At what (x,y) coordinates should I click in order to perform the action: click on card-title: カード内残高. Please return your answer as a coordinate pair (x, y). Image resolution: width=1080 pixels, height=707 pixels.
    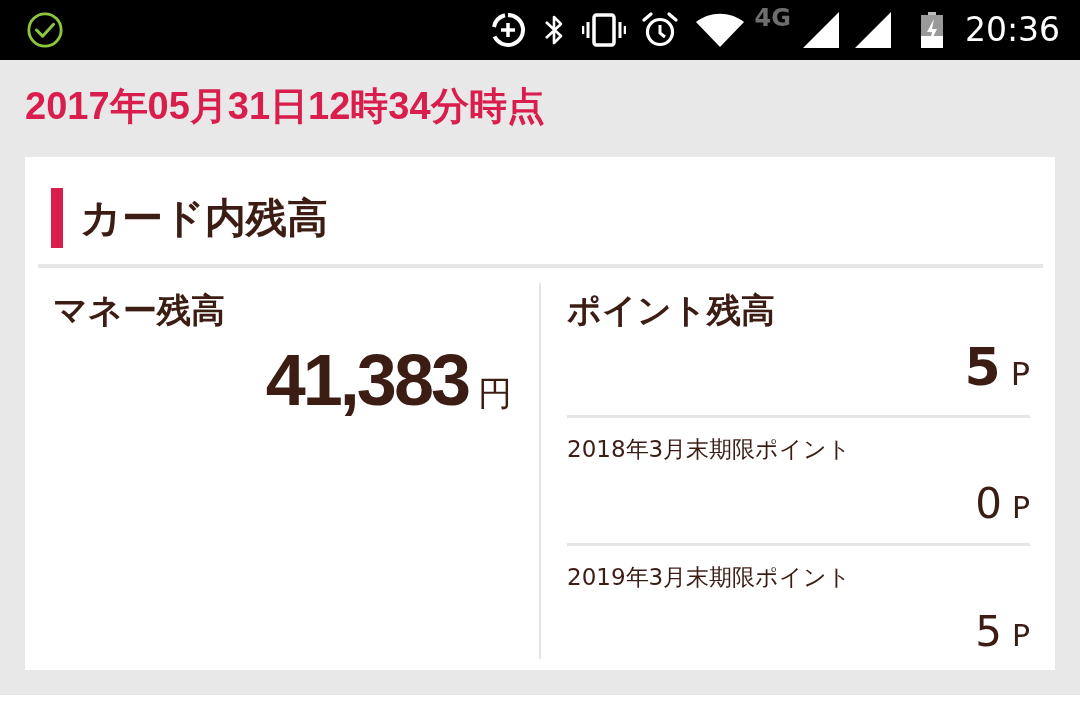
    Looking at the image, I should click on (204, 218).